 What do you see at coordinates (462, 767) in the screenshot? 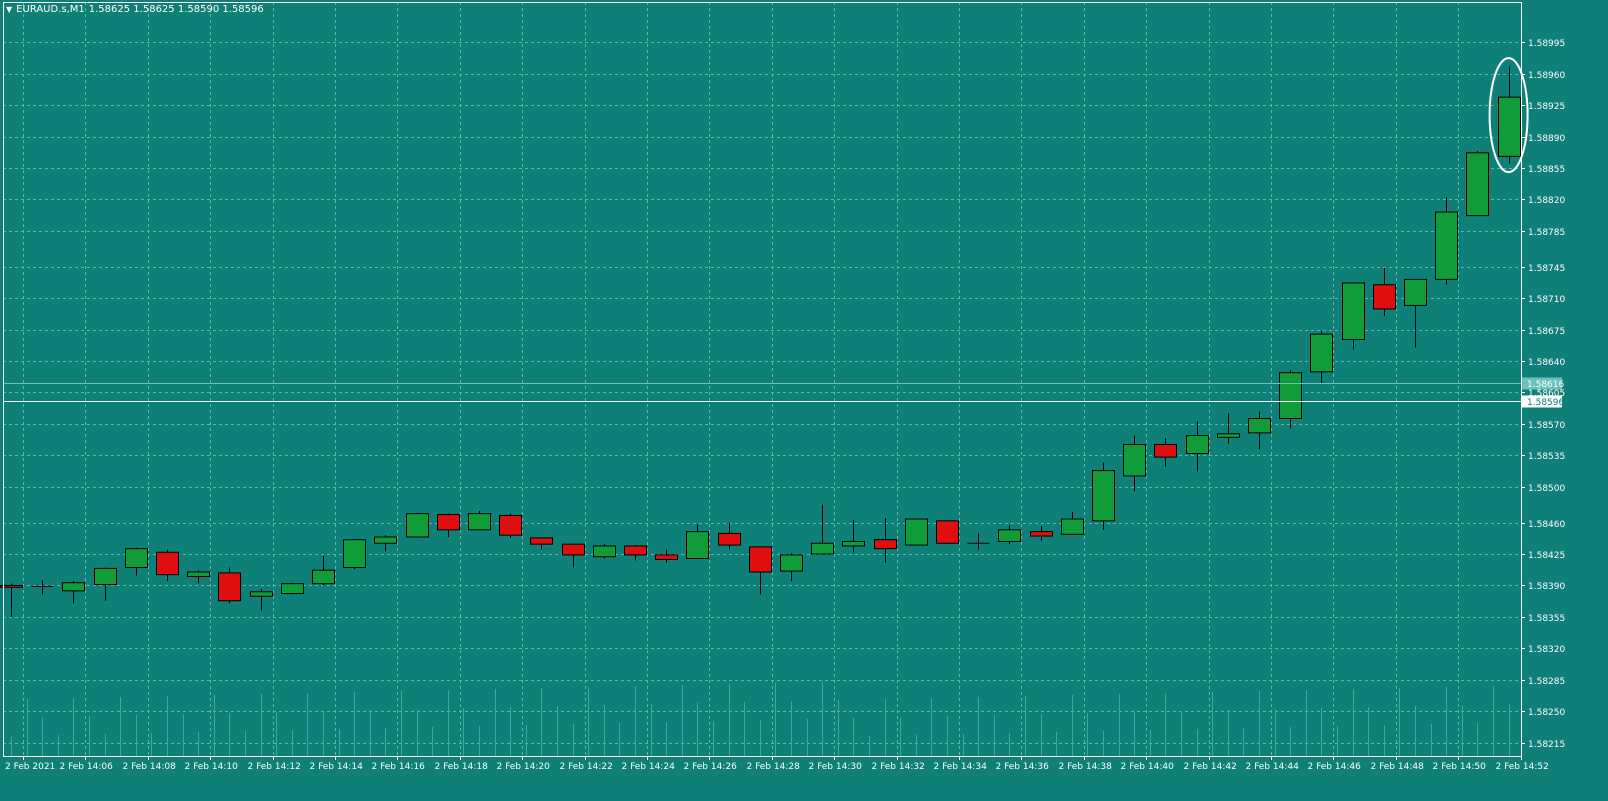
I see `x-tick-label: 2 Feb 14:18` at bounding box center [462, 767].